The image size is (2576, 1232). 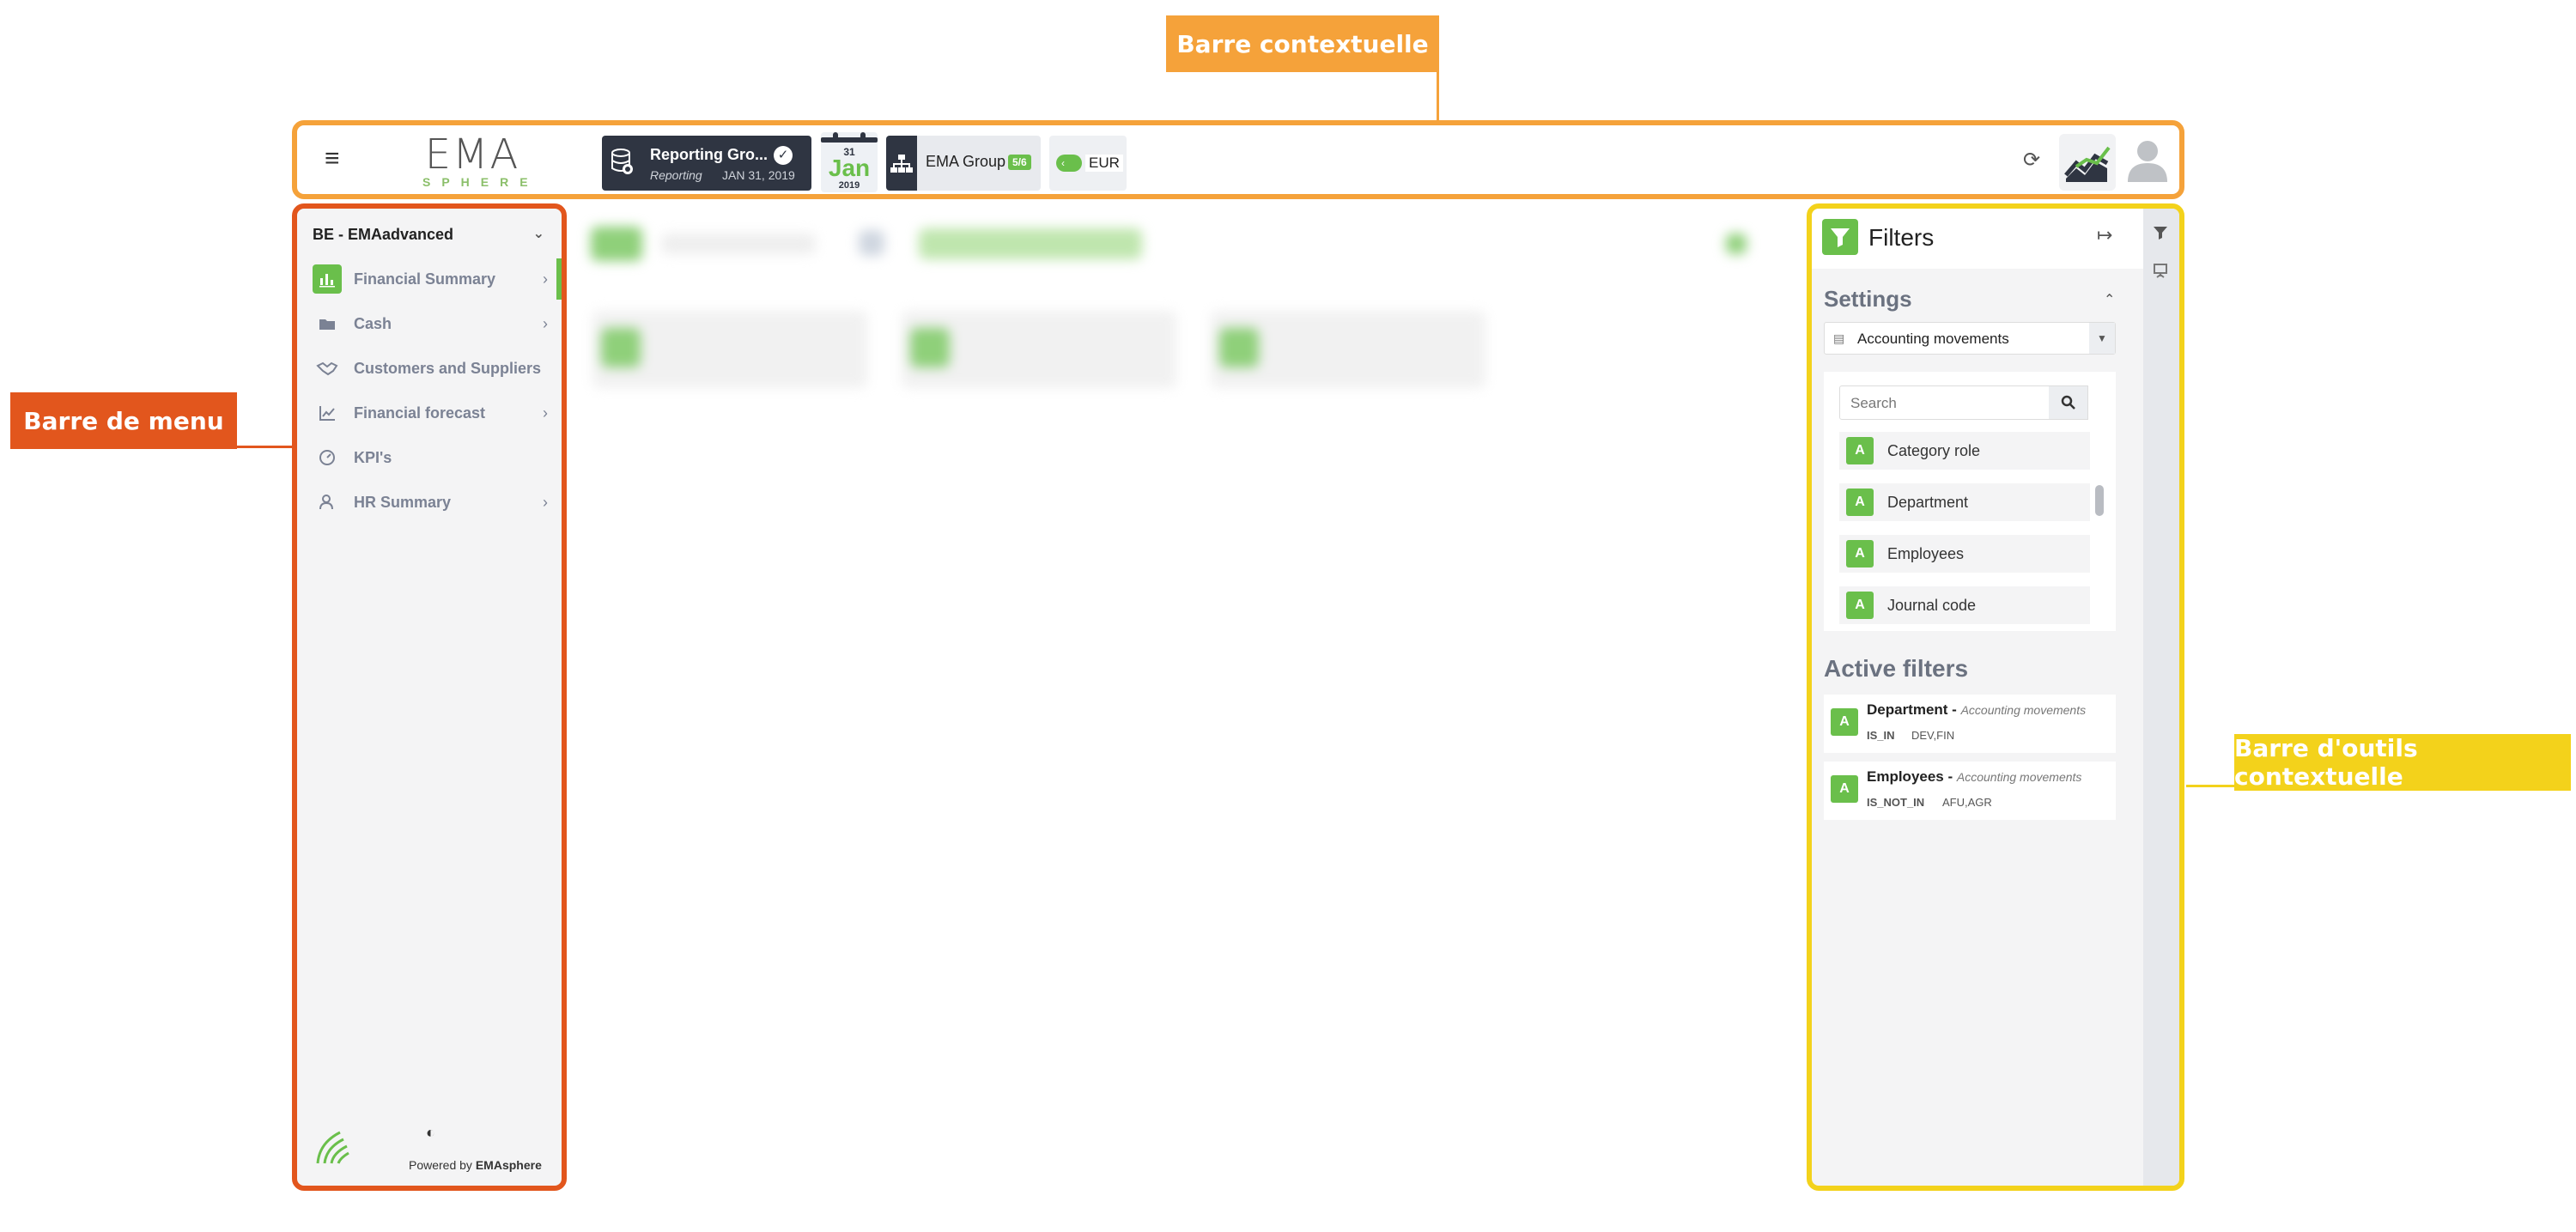 What do you see at coordinates (559, 279) in the screenshot?
I see `active-indicator` at bounding box center [559, 279].